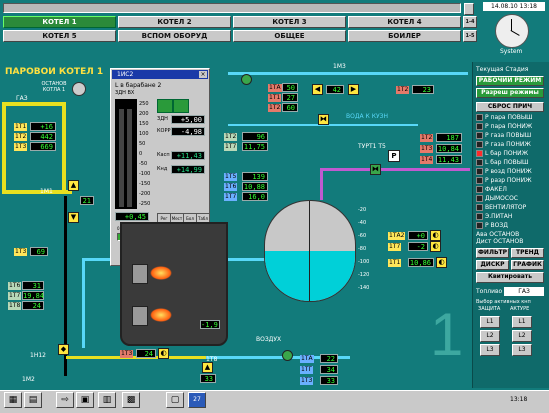  I want to click on bottom-control-icon: ◐, so click(163, 353).